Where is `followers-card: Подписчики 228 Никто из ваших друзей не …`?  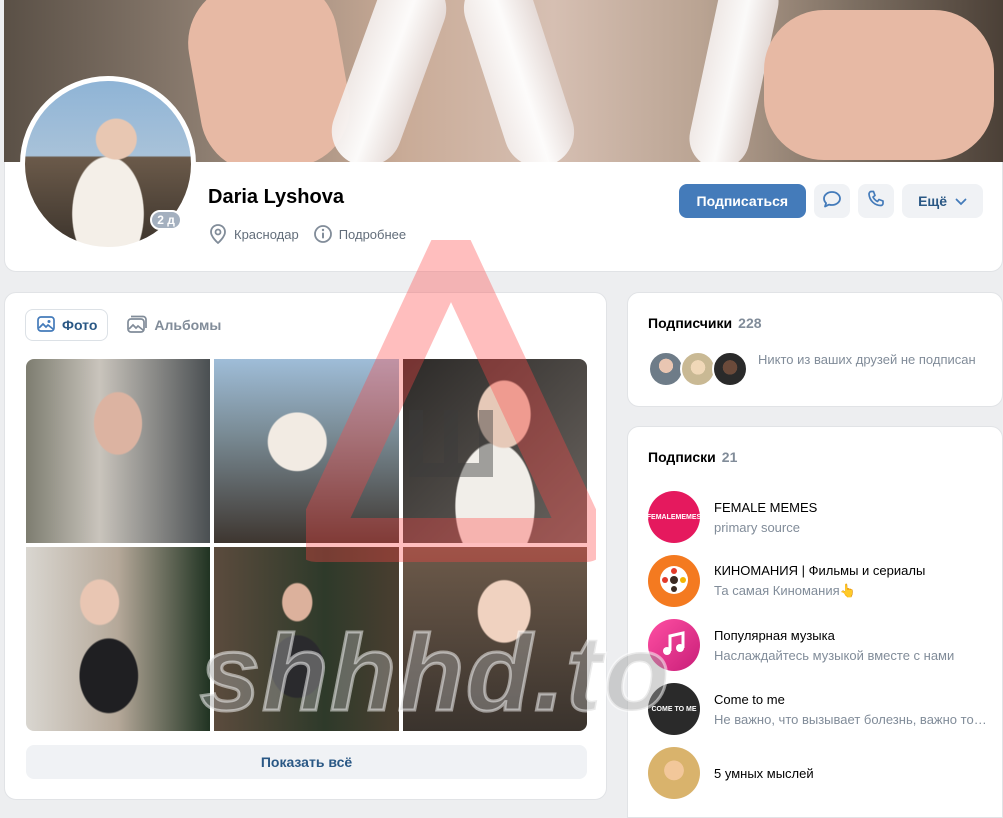 followers-card: Подписчики 228 Никто из ваших друзей не … is located at coordinates (815, 349).